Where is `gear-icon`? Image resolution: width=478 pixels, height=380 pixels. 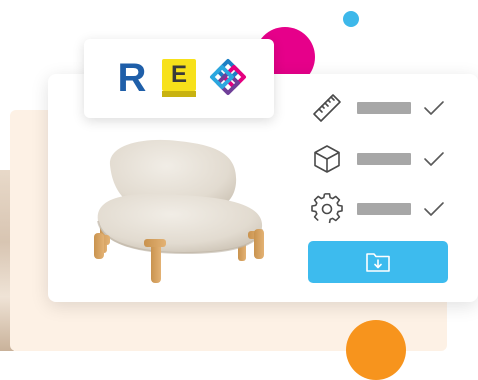 gear-icon is located at coordinates (327, 208).